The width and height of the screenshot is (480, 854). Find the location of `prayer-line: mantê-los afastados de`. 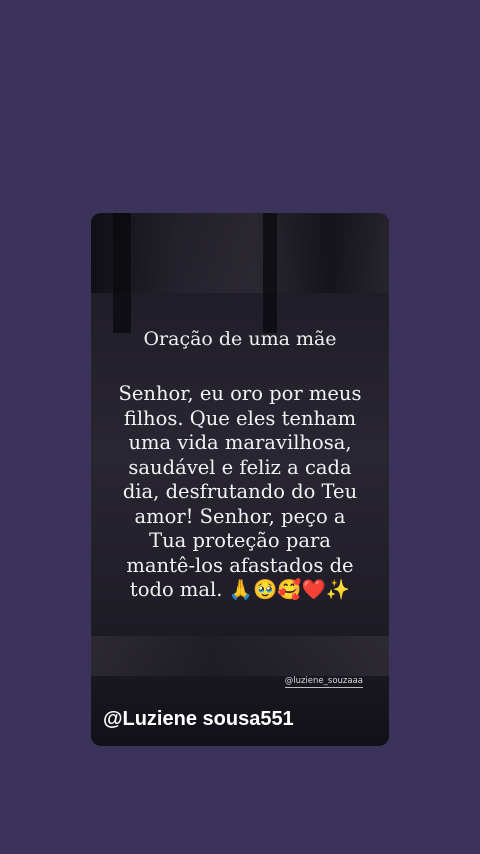

prayer-line: mantê-los afastados de is located at coordinates (240, 565).